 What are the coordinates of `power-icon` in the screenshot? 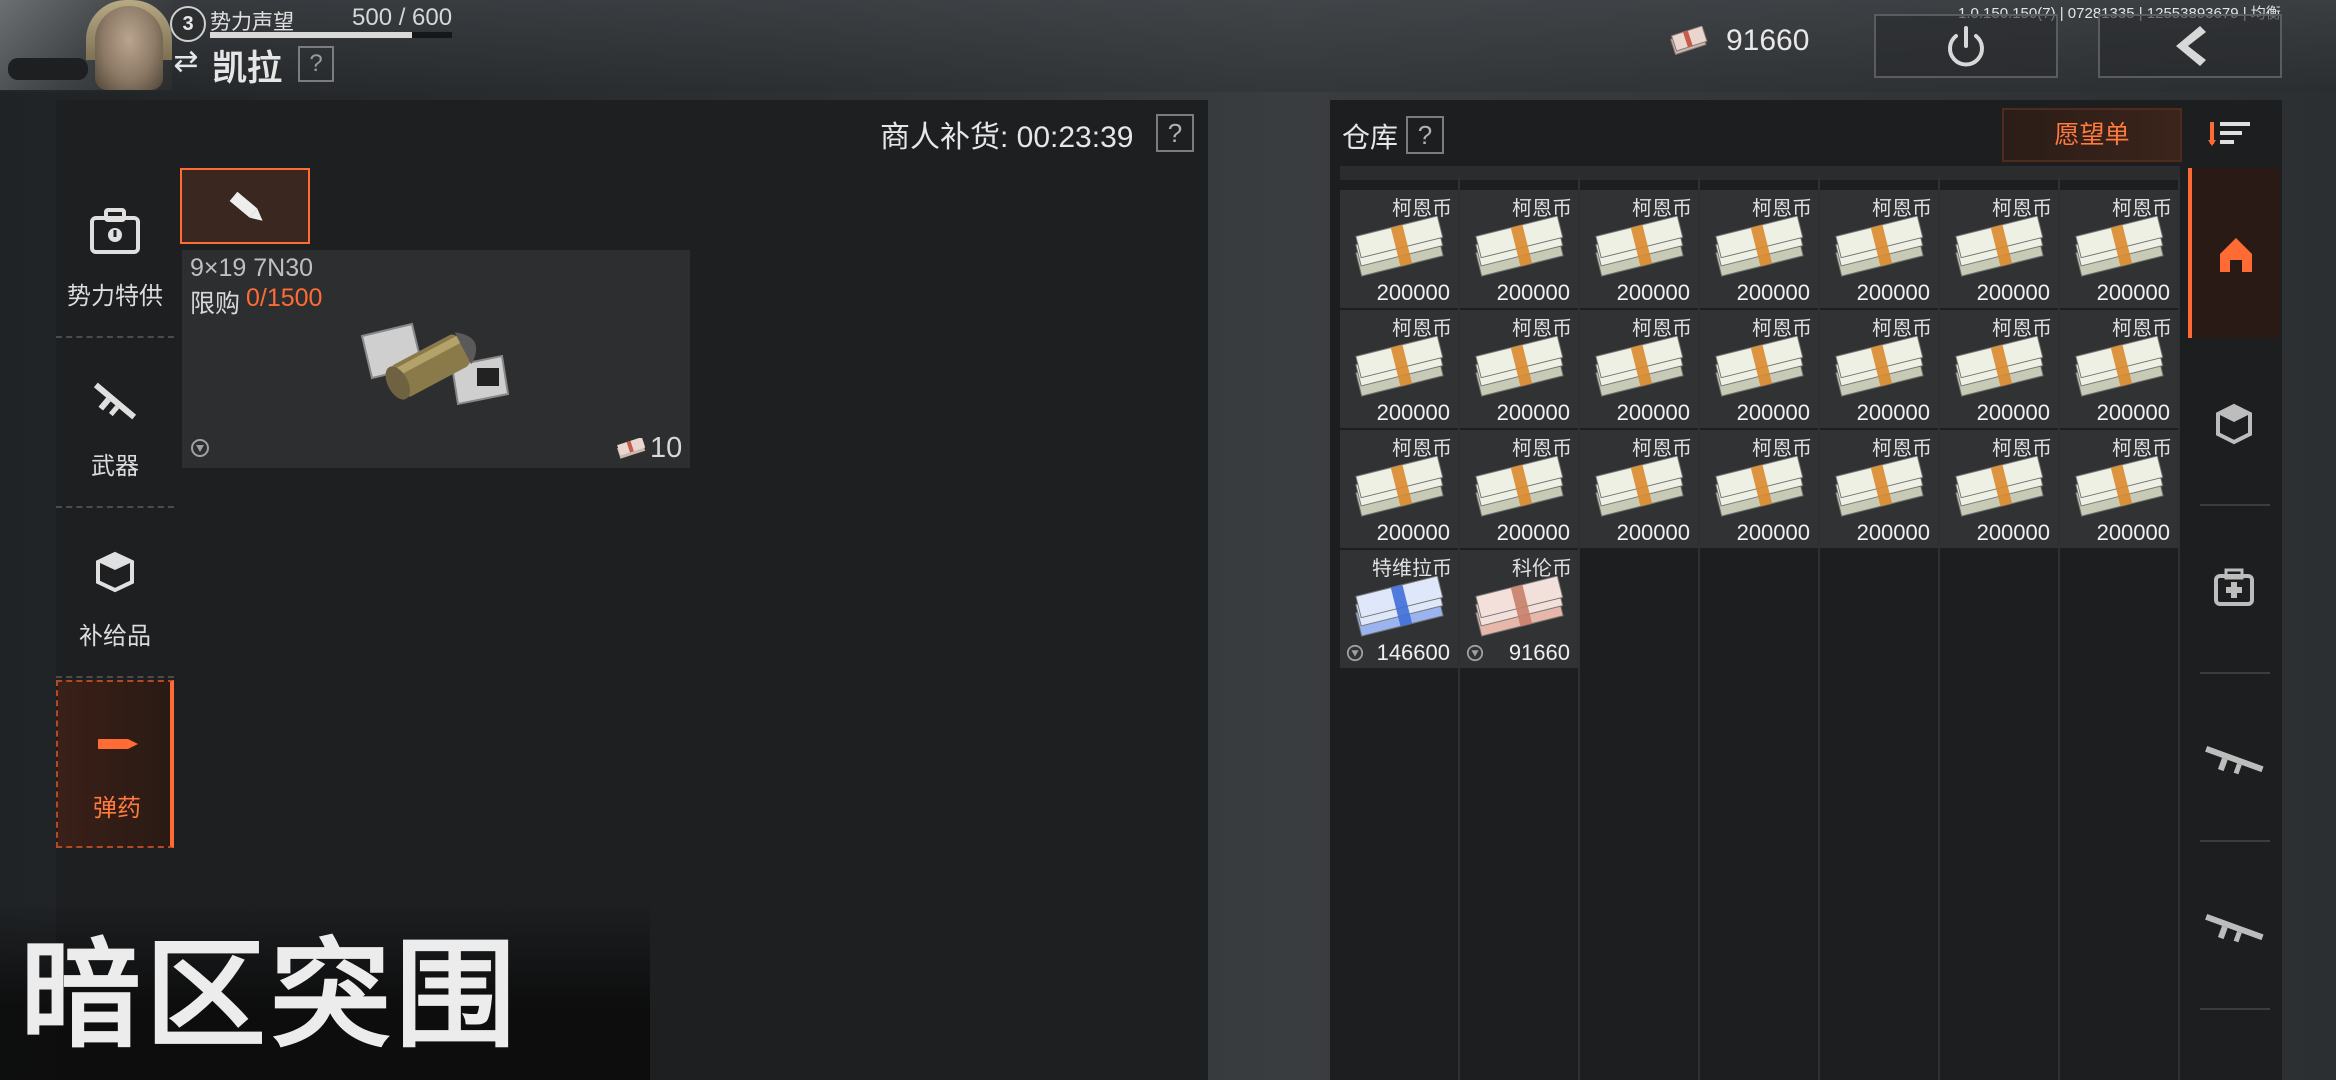 It's located at (1966, 46).